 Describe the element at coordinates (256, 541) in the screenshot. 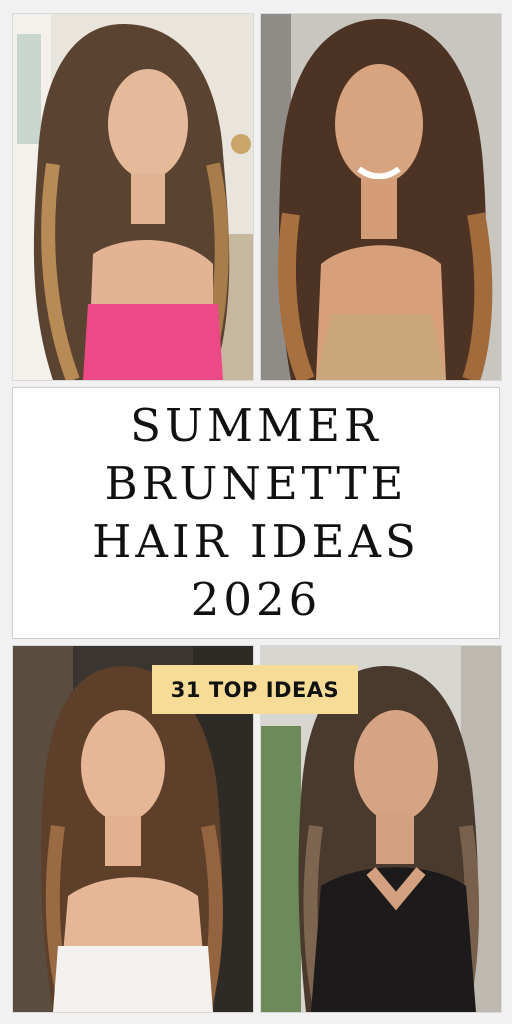

I see `title-line-3: HAIR IDEAS` at that location.